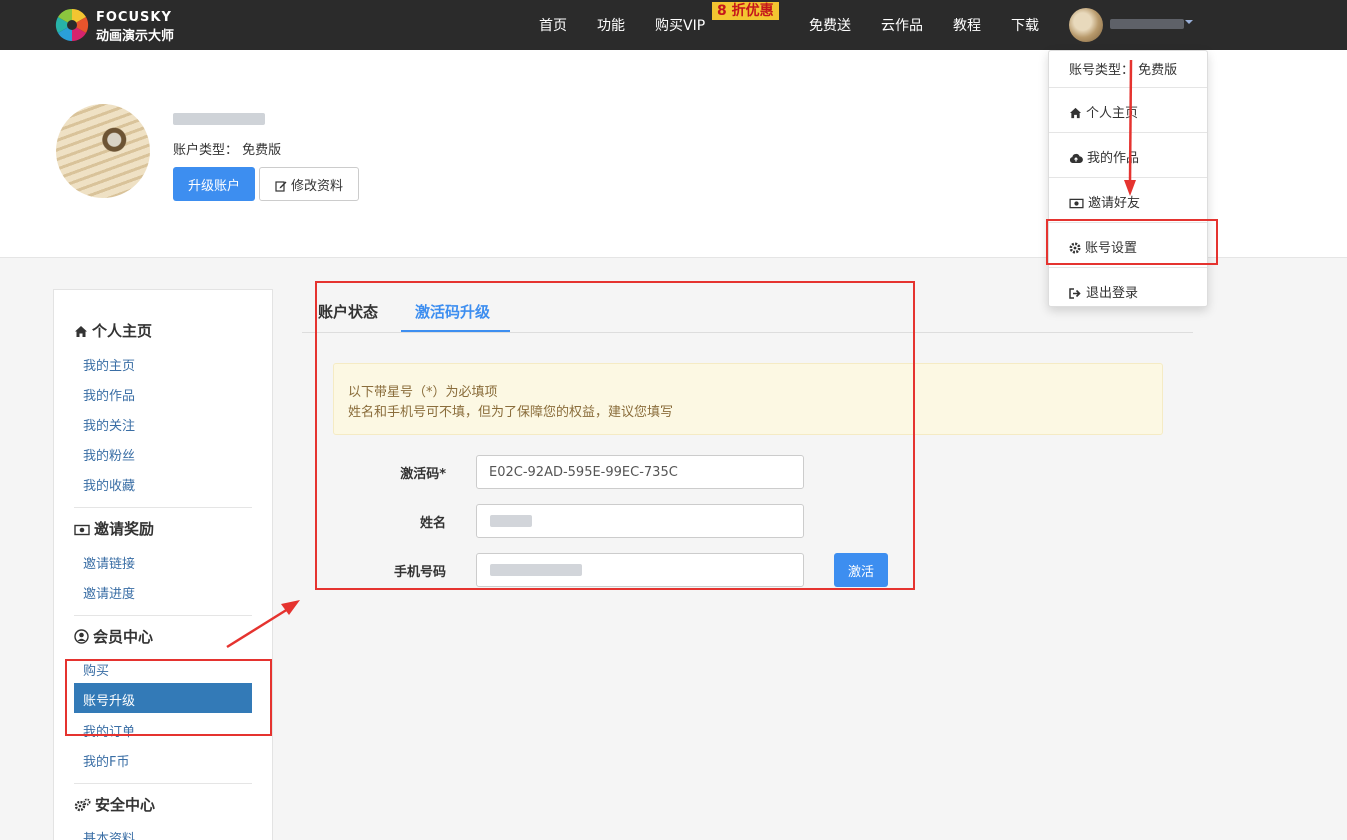 Image resolution: width=1347 pixels, height=840 pixels. Describe the element at coordinates (1102, 70) in the screenshot. I see `dropdown-account-type-label: 账号类型：` at that location.